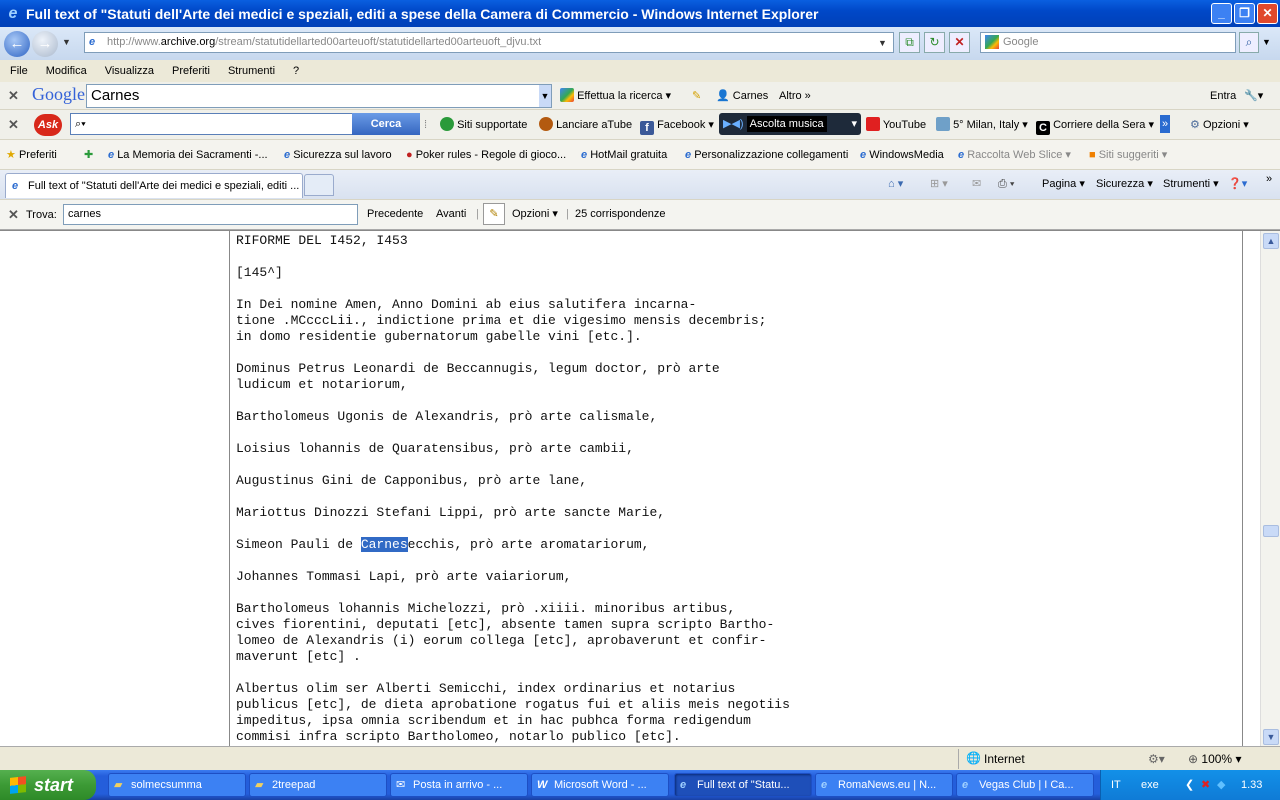  Describe the element at coordinates (66, 42) in the screenshot. I see `recent-pages-dropdown-icon: ▼` at that location.